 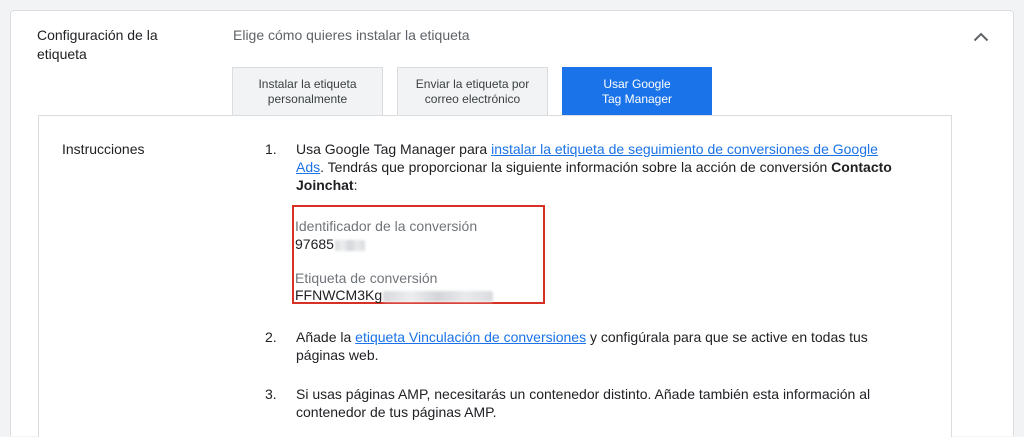 What do you see at coordinates (314, 244) in the screenshot?
I see `conversion-id-text: 97685` at bounding box center [314, 244].